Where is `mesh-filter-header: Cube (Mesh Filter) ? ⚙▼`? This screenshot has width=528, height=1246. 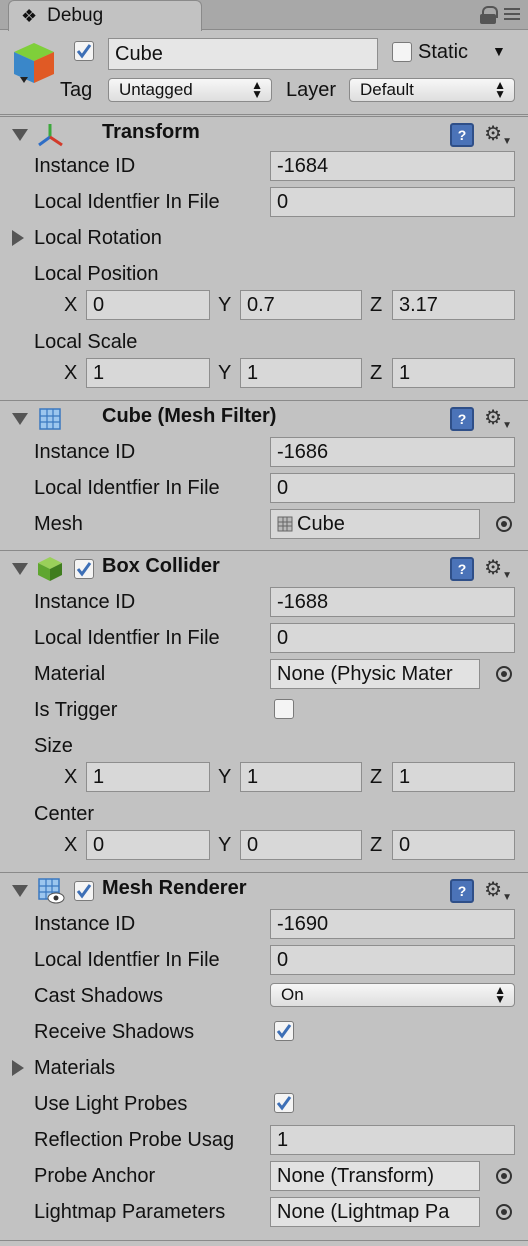
mesh-filter-header: Cube (Mesh Filter) ? ⚙▼ is located at coordinates (264, 418).